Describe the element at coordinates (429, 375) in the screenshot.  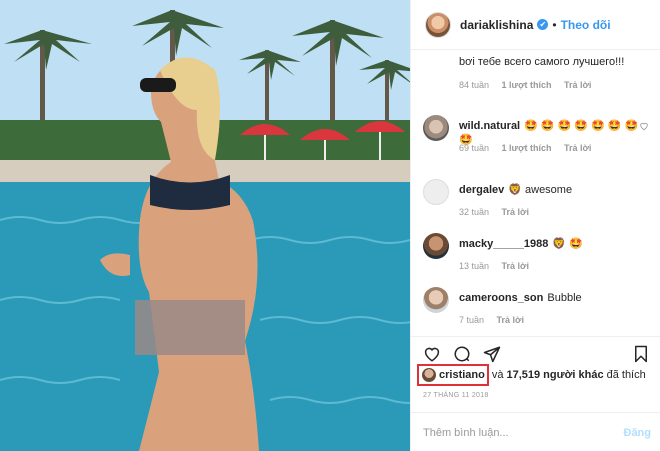
I see `liker-avatar` at that location.